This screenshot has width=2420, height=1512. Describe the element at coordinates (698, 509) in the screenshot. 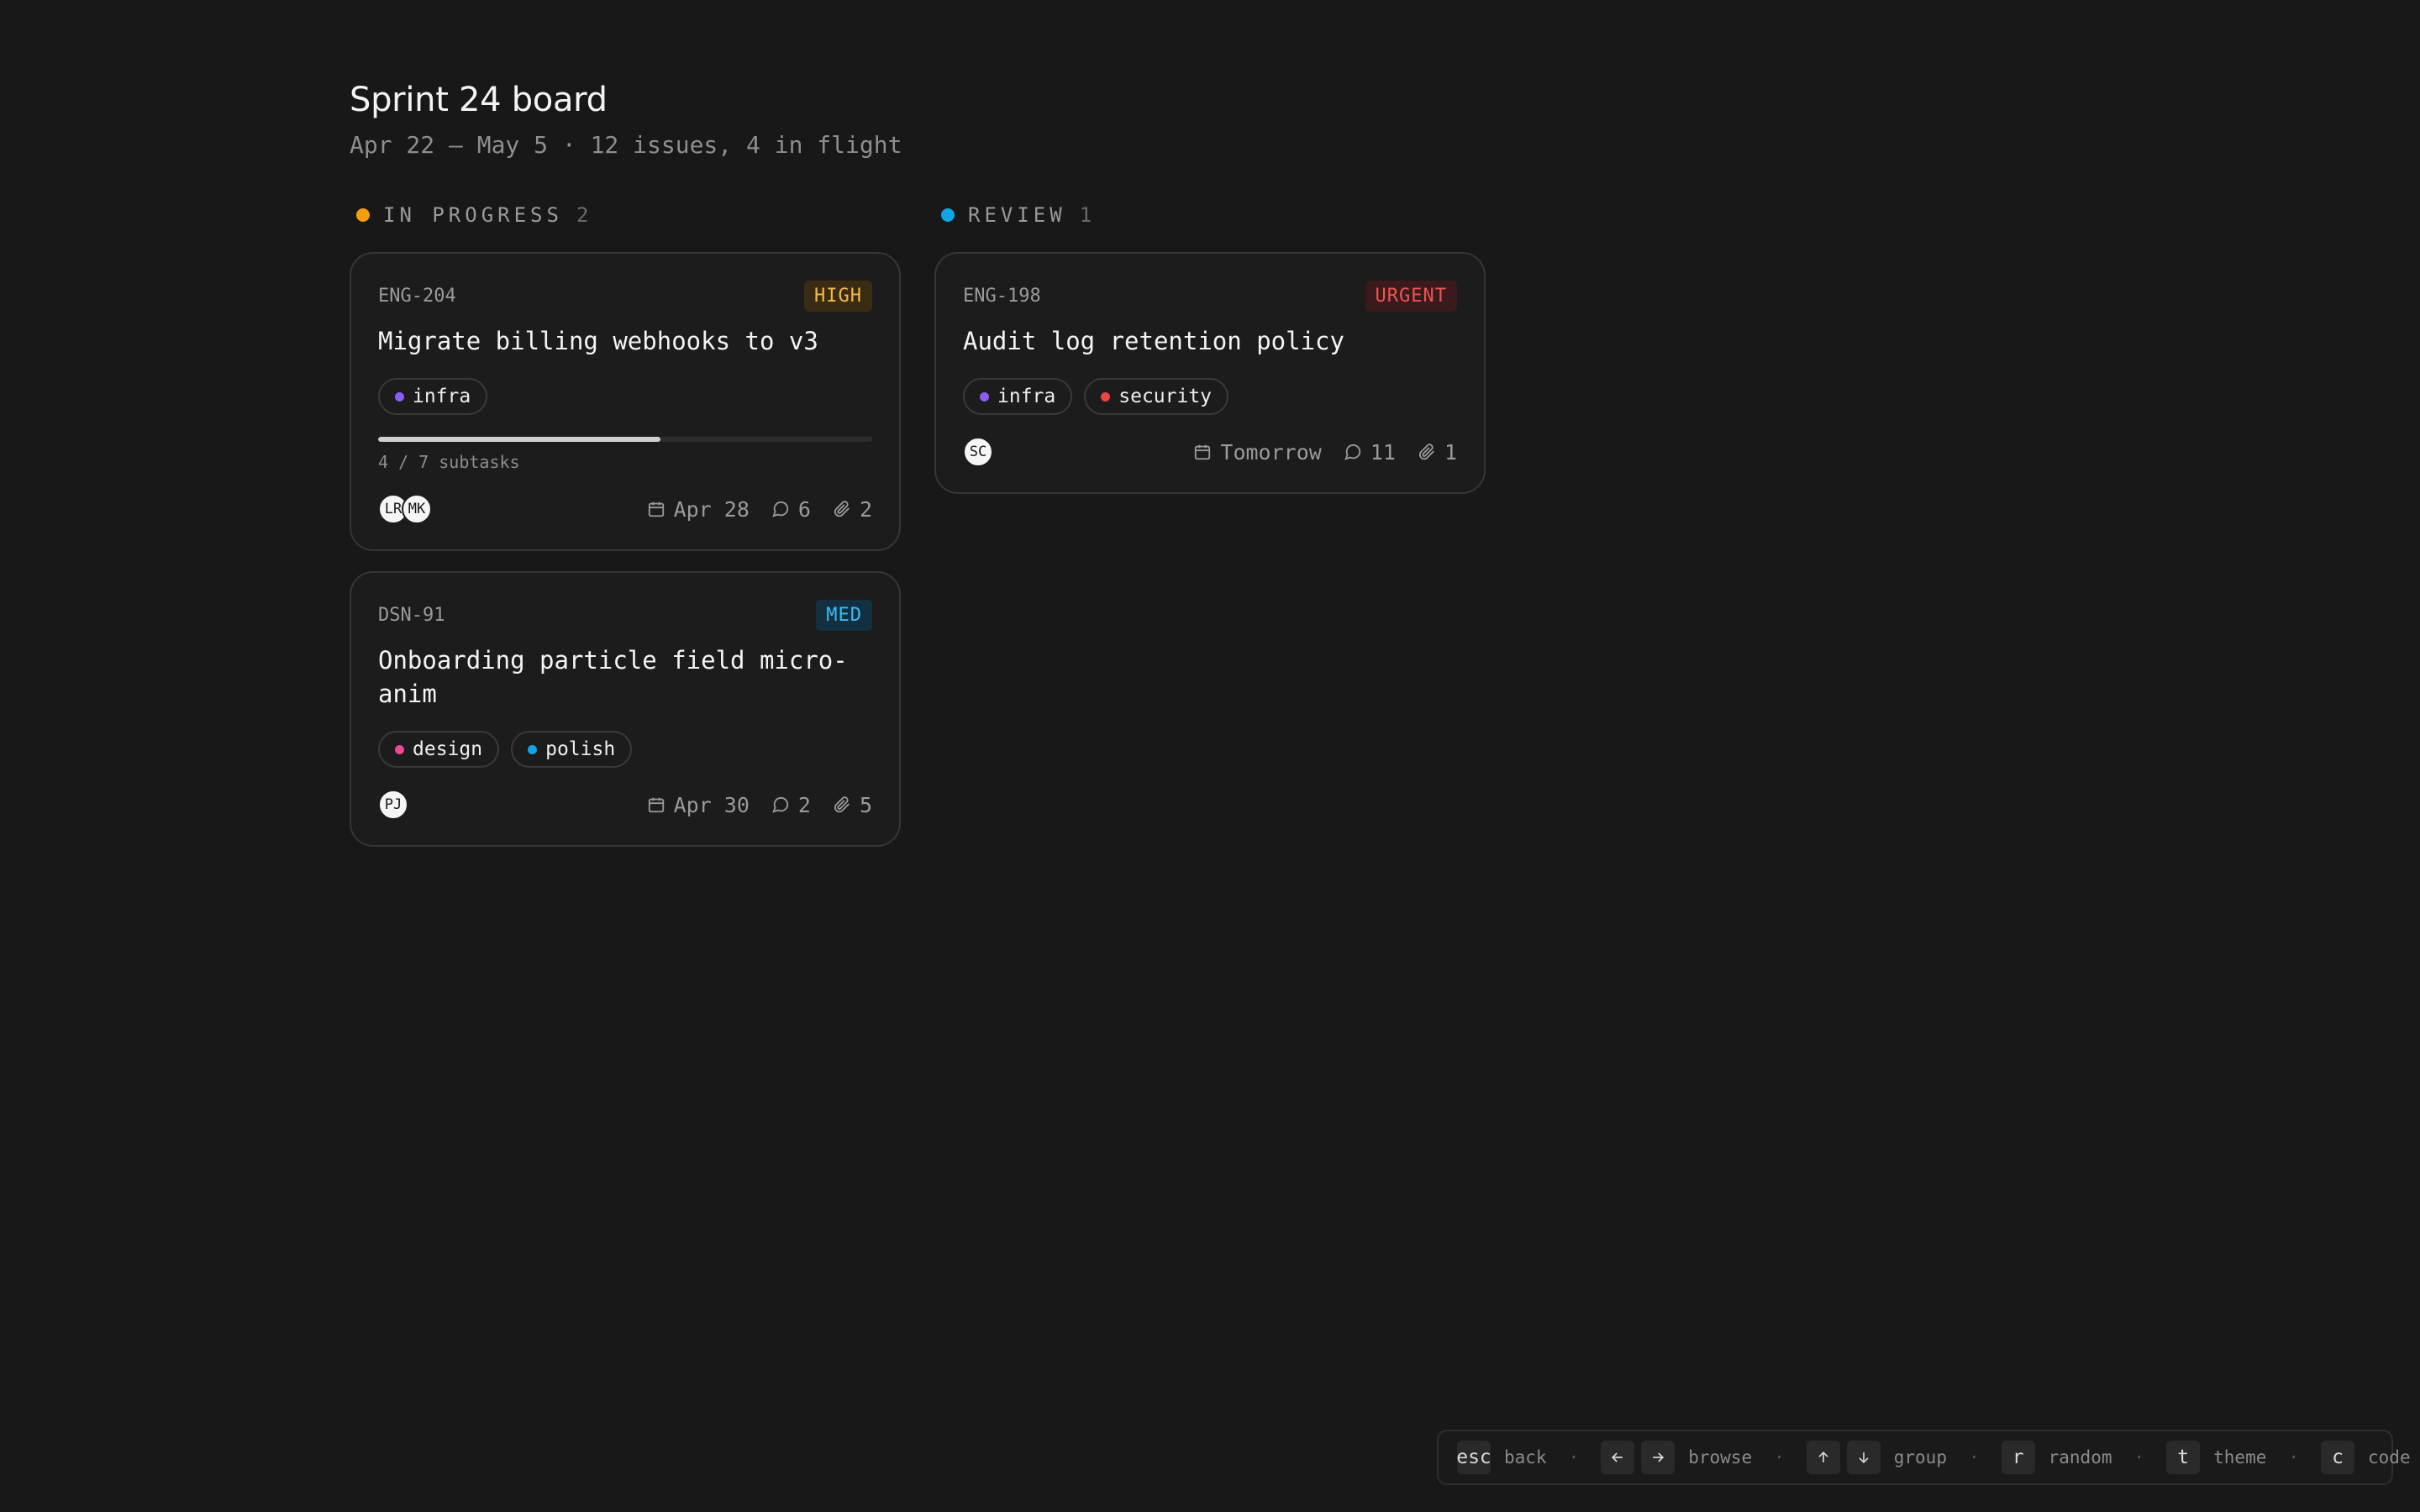

I see `due-date: Apr 28` at that location.